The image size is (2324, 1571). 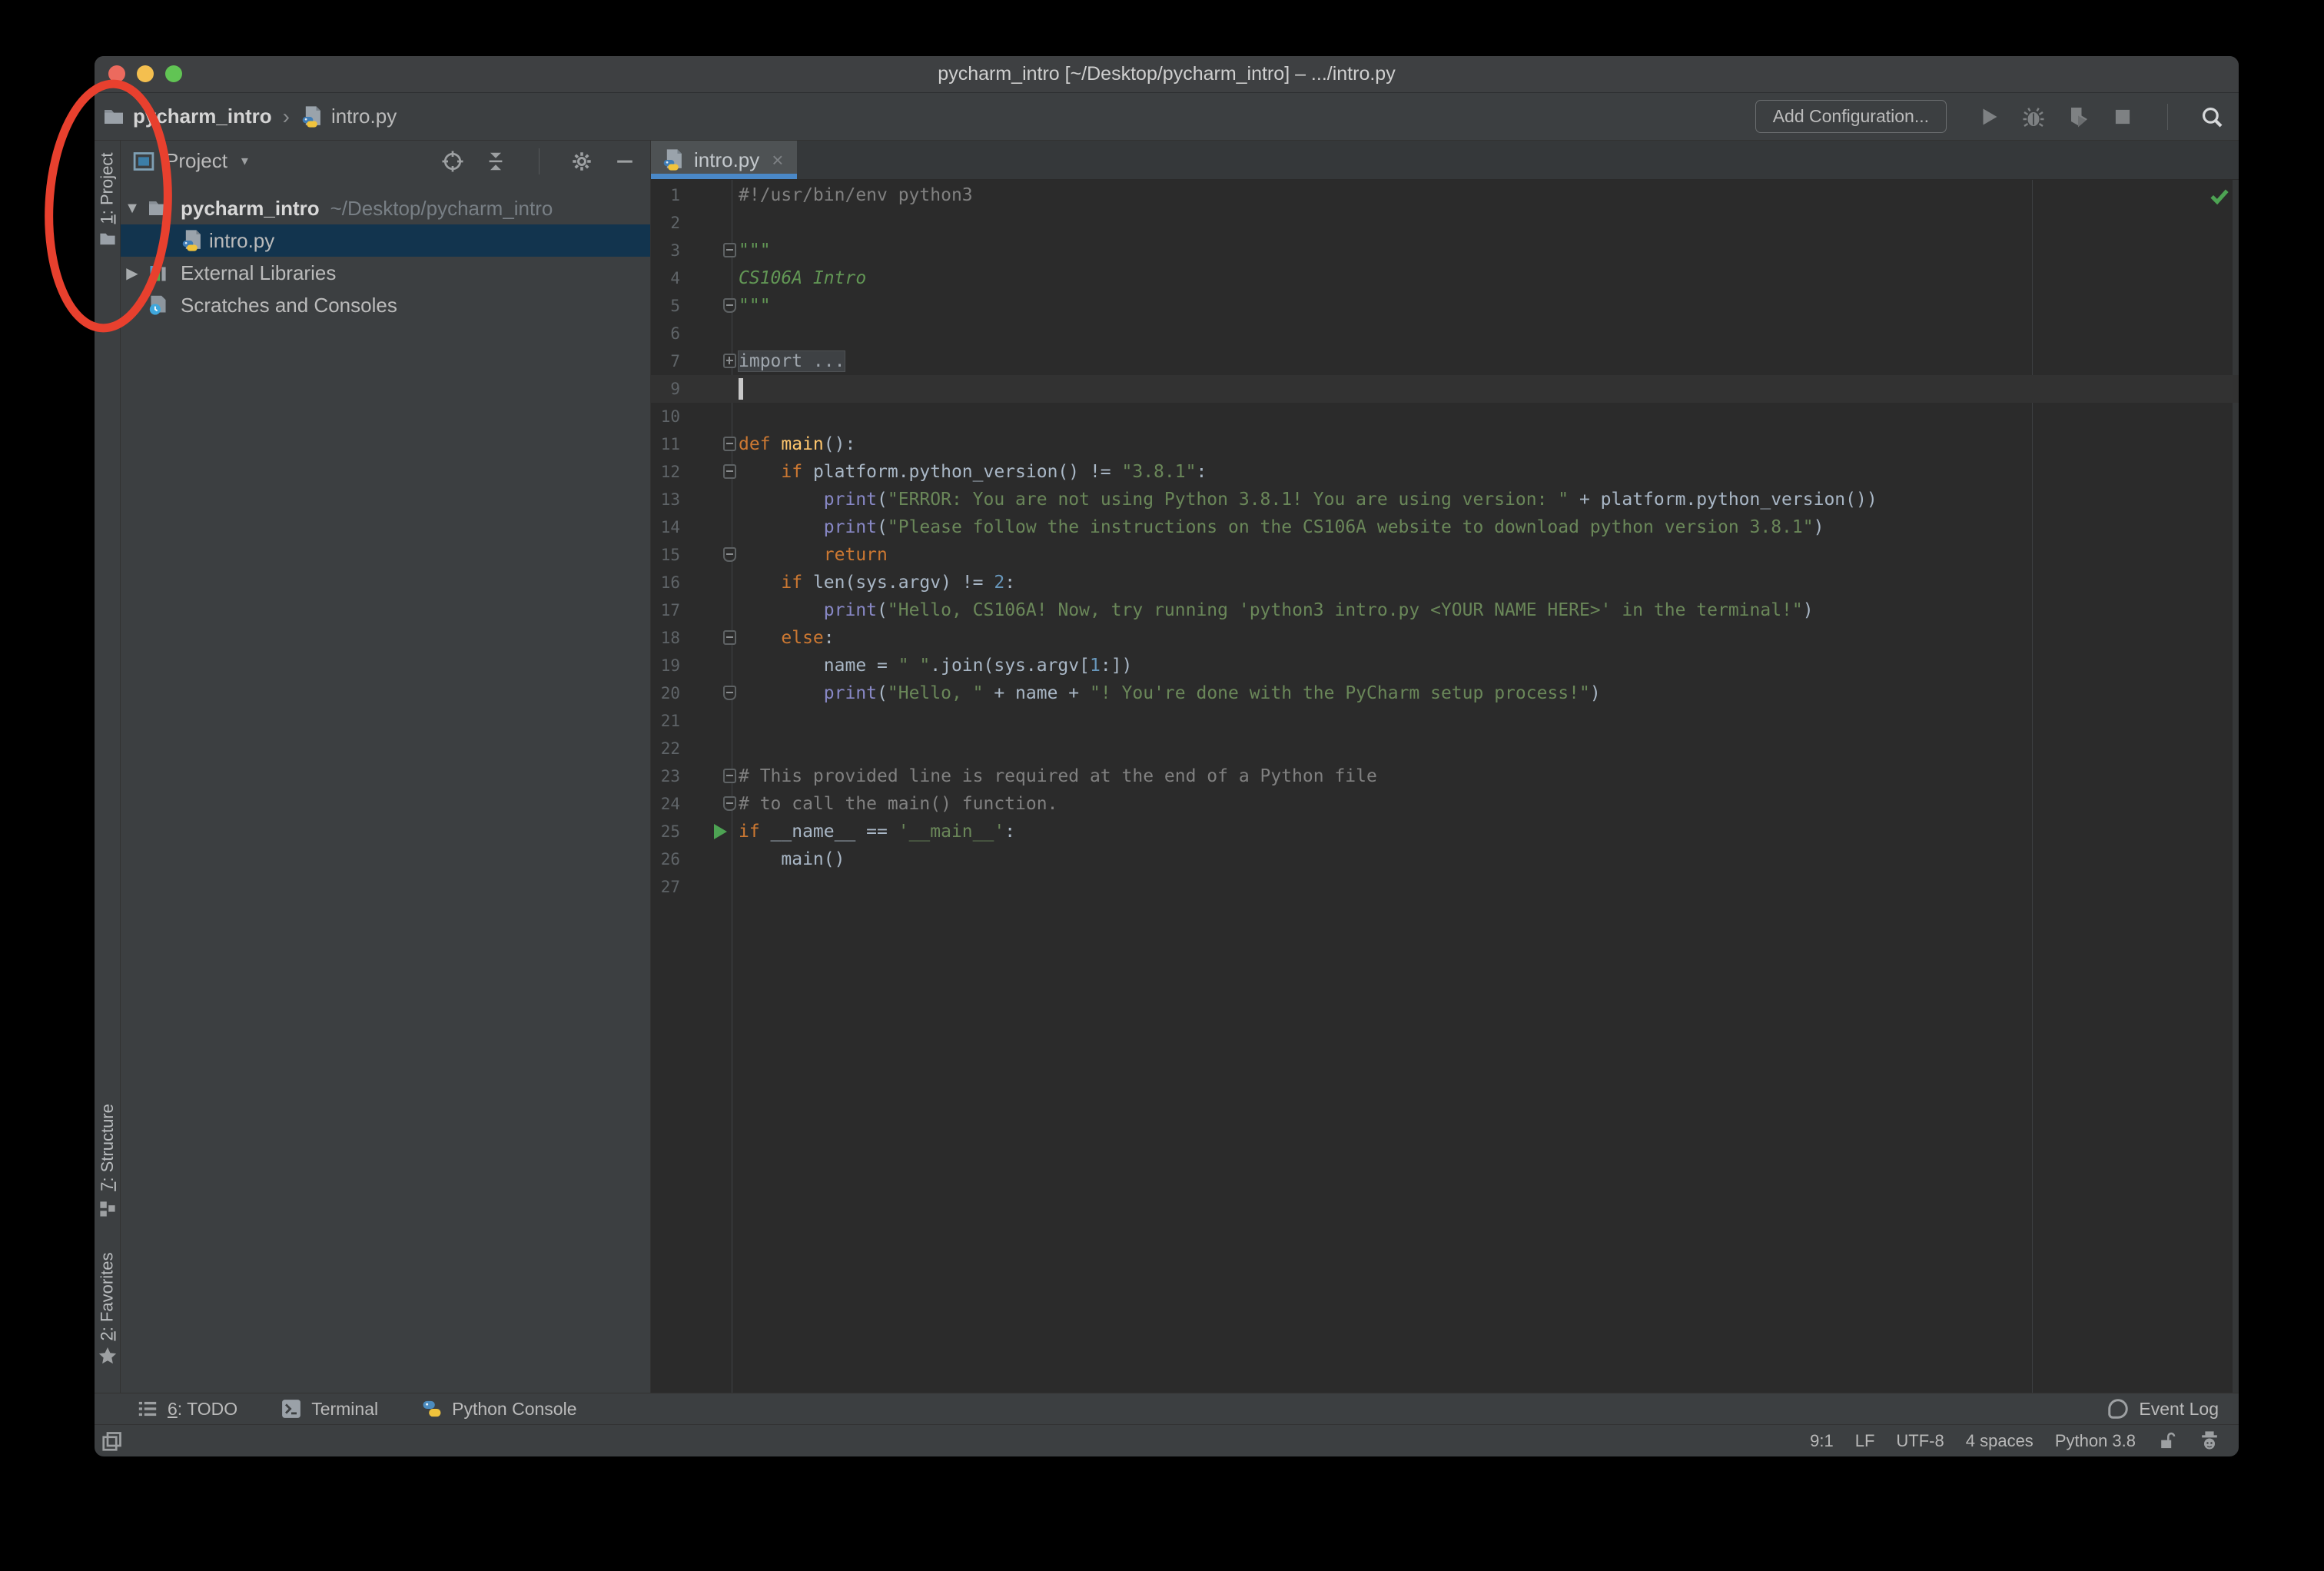 I want to click on code-text: def main():, so click(x=797, y=444).